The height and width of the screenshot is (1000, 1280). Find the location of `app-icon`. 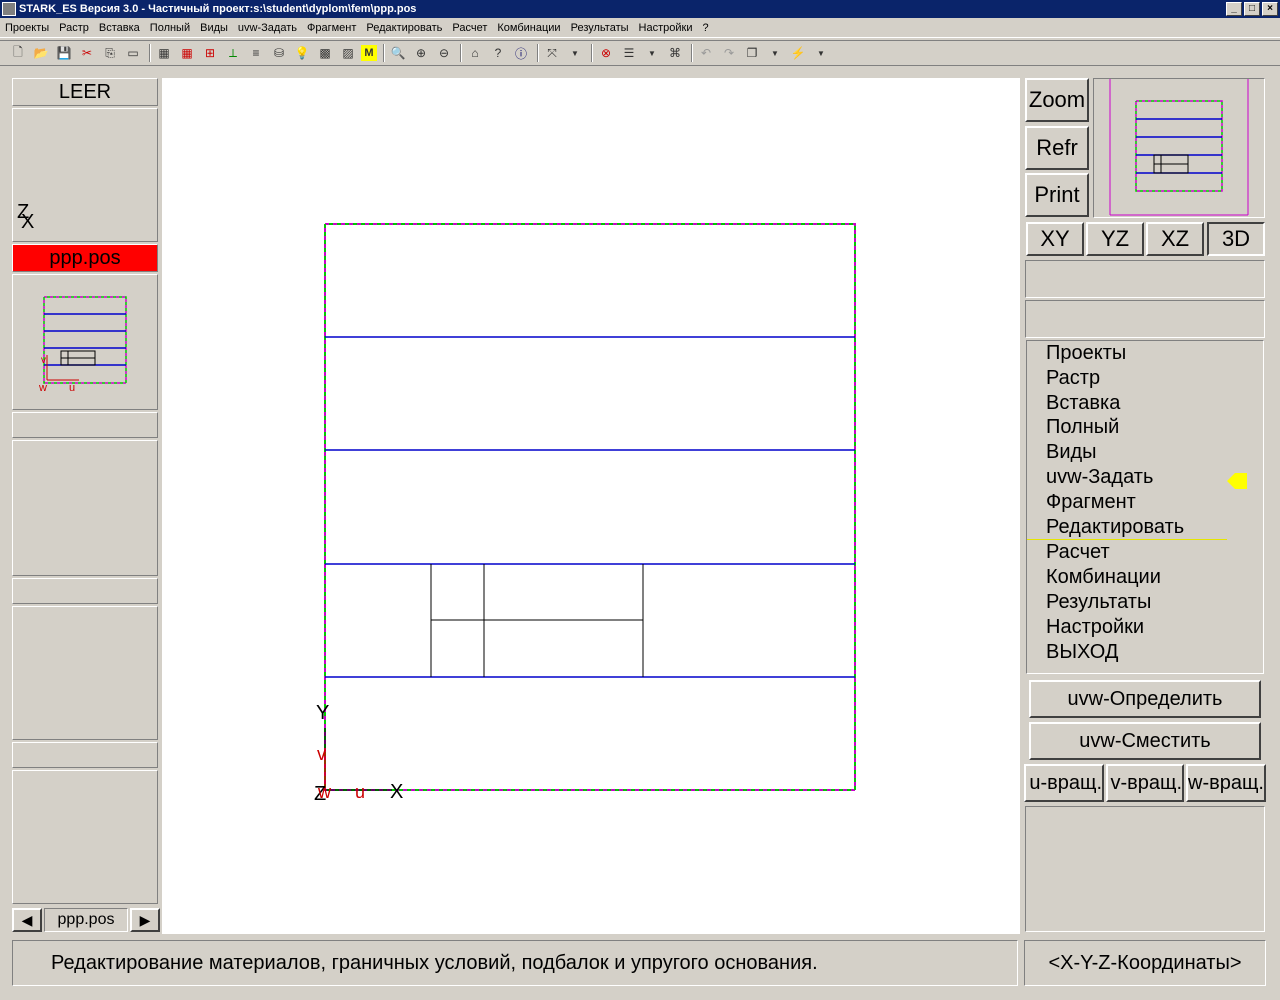

app-icon is located at coordinates (9, 9).